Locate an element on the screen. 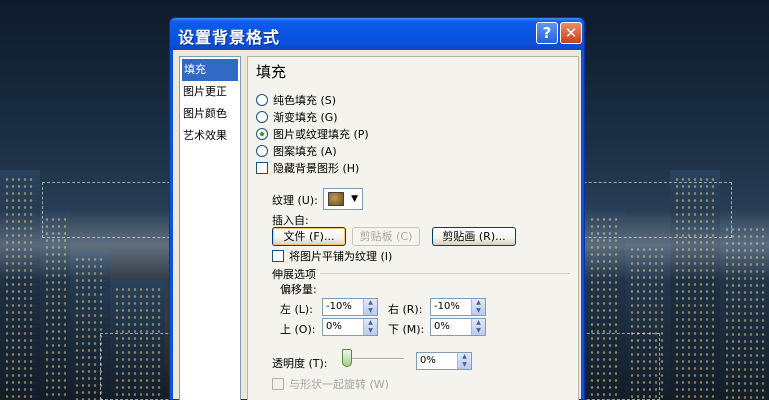 The image size is (769, 400). section-title: 填充 is located at coordinates (271, 72).